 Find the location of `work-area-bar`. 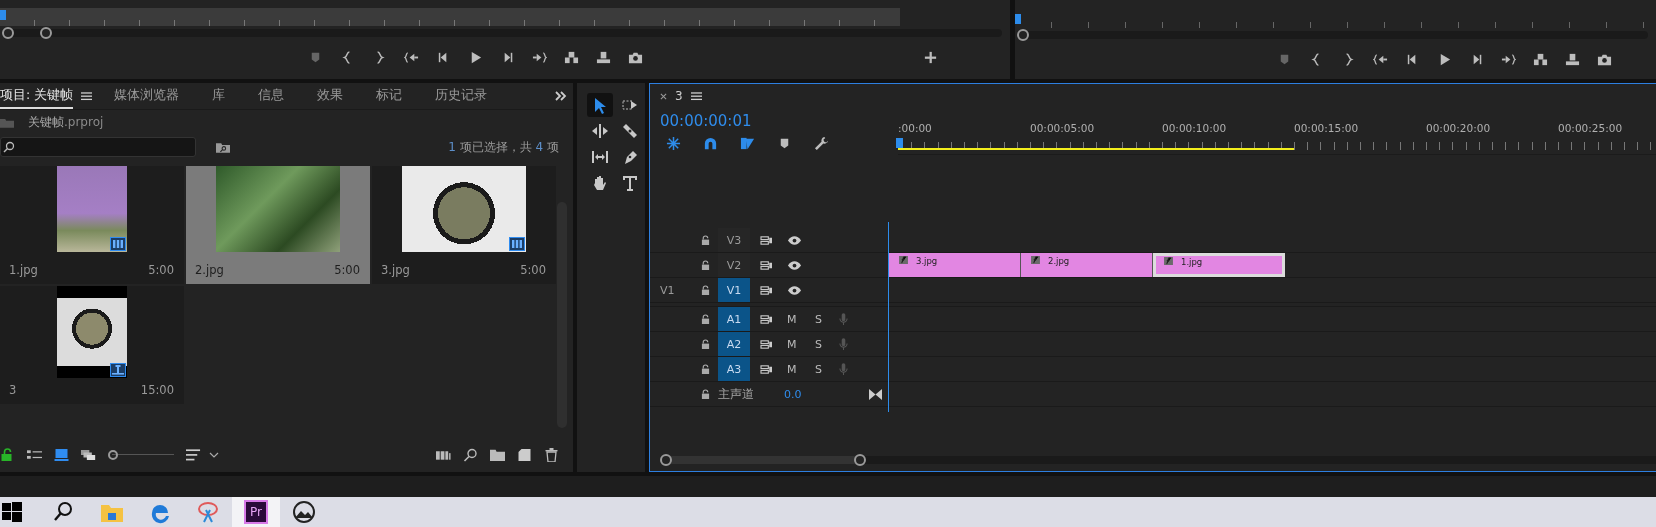

work-area-bar is located at coordinates (1096, 149).